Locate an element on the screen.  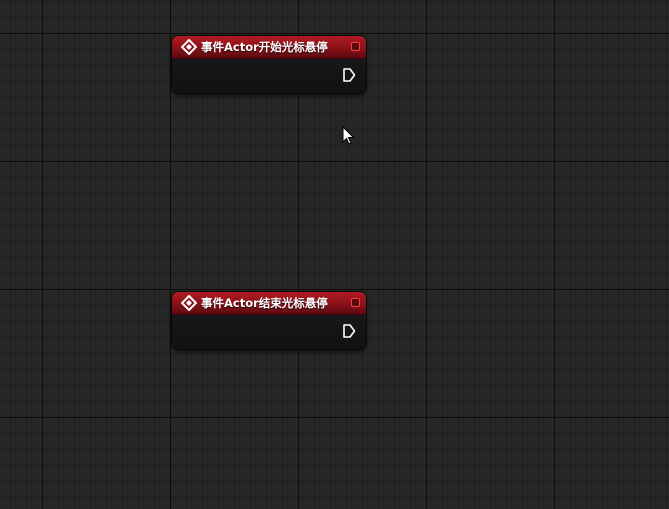
node-header: 事件Actor开始光标悬停 is located at coordinates (269, 47).